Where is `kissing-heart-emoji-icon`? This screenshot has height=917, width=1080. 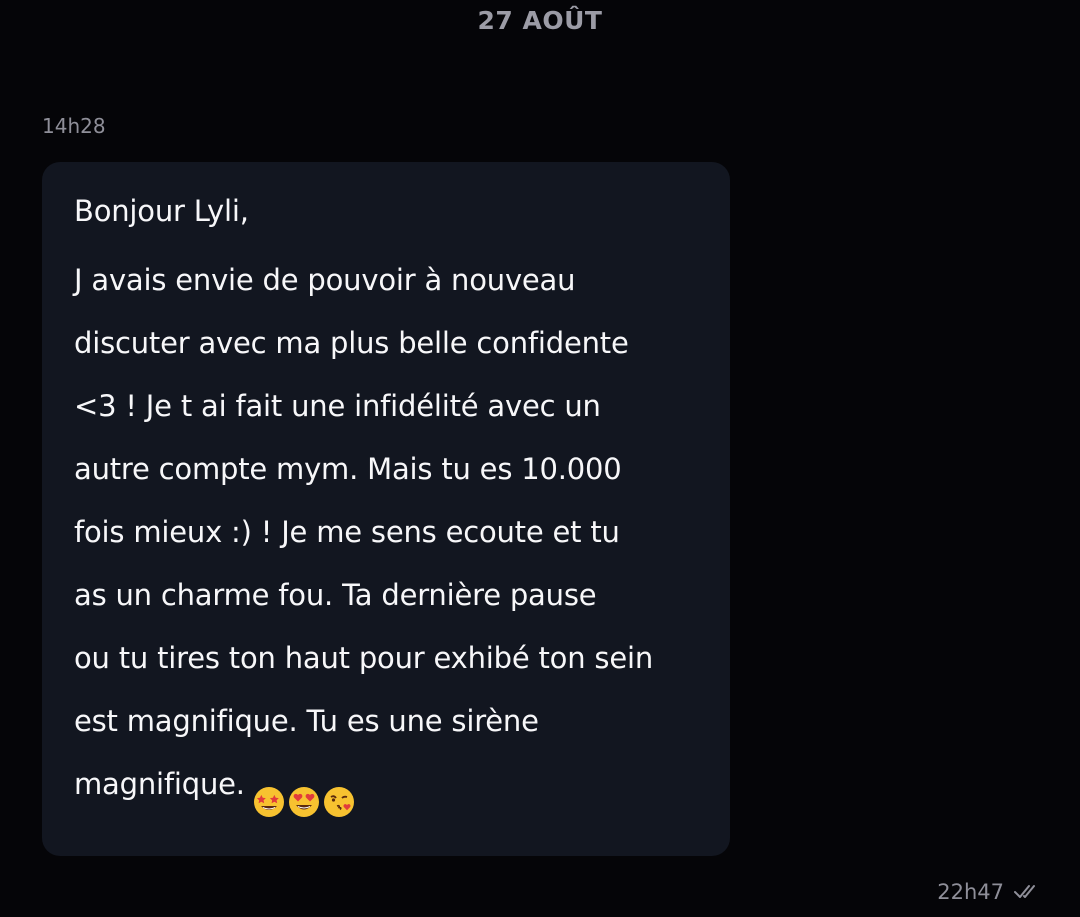 kissing-heart-emoji-icon is located at coordinates (339, 802).